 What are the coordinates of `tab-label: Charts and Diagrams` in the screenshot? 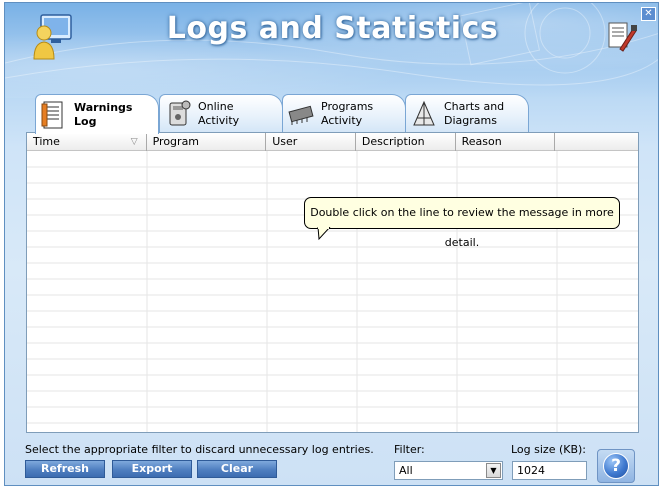 It's located at (474, 113).